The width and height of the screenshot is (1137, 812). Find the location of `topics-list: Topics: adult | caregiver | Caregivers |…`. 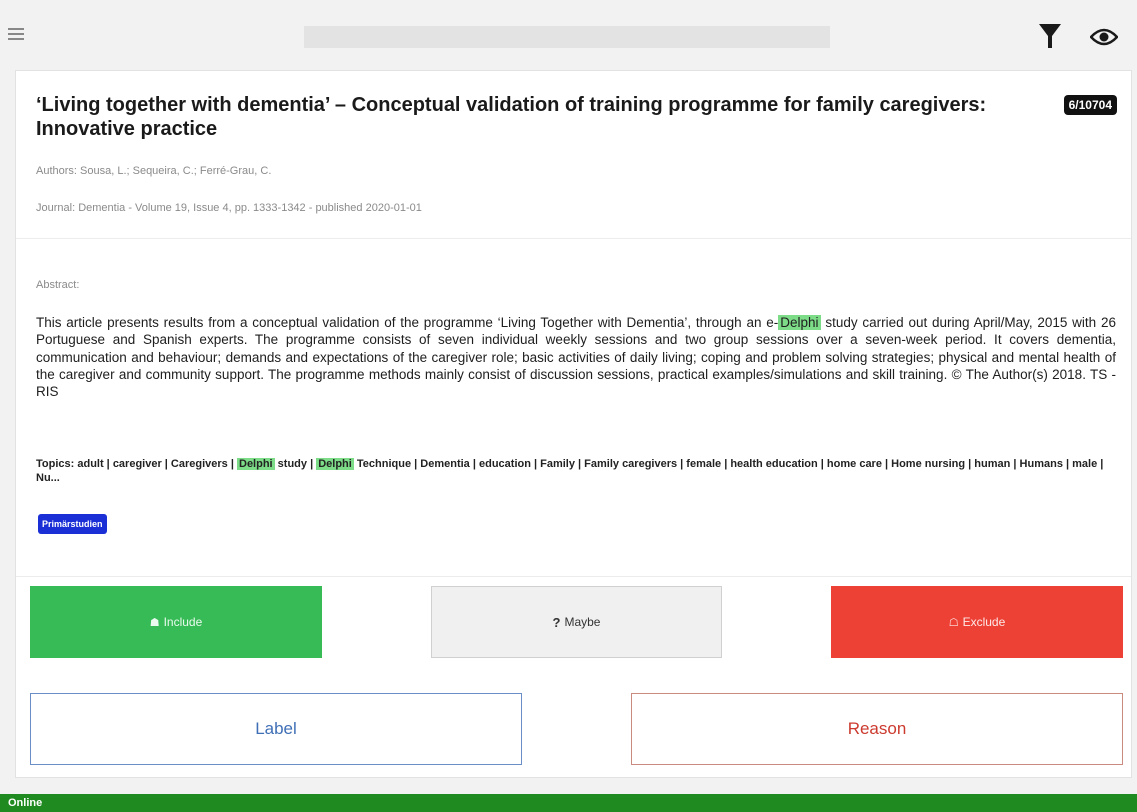

topics-list: Topics: adult | caregiver | Caregivers |… is located at coordinates (576, 471).